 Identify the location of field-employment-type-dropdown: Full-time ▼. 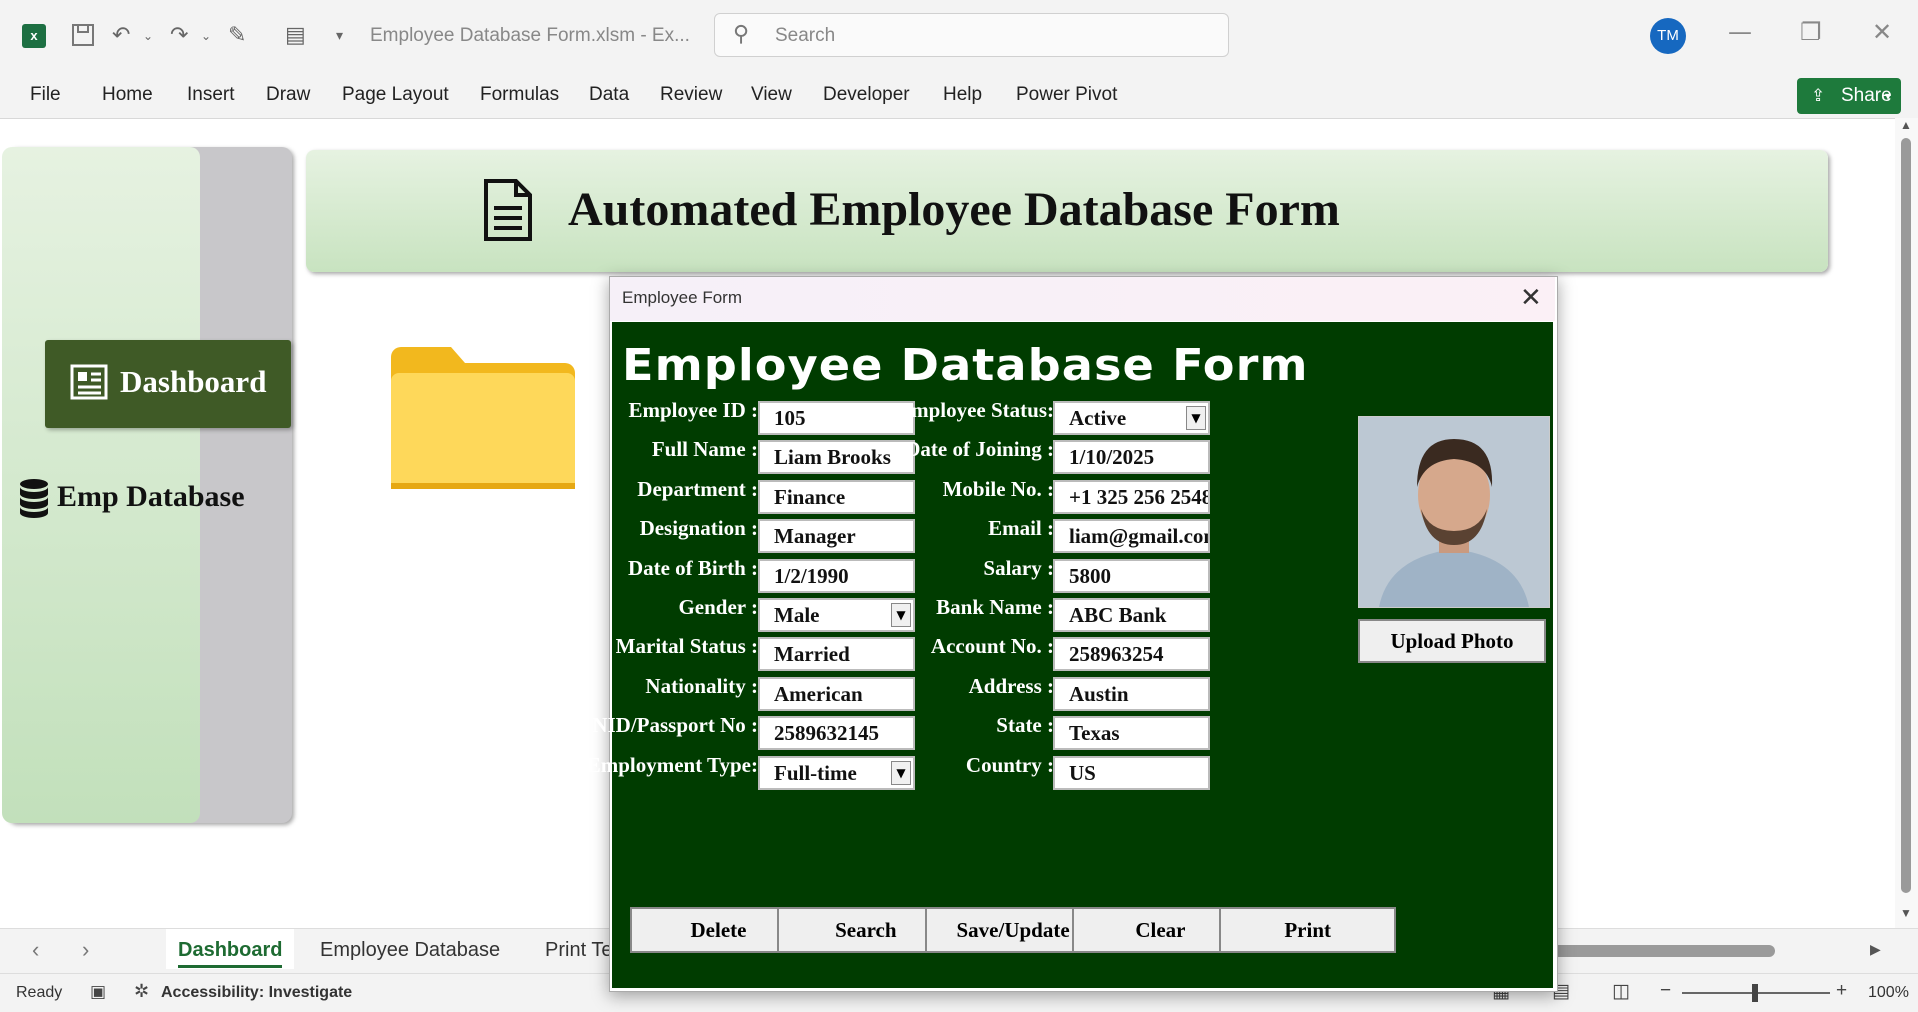
(836, 772).